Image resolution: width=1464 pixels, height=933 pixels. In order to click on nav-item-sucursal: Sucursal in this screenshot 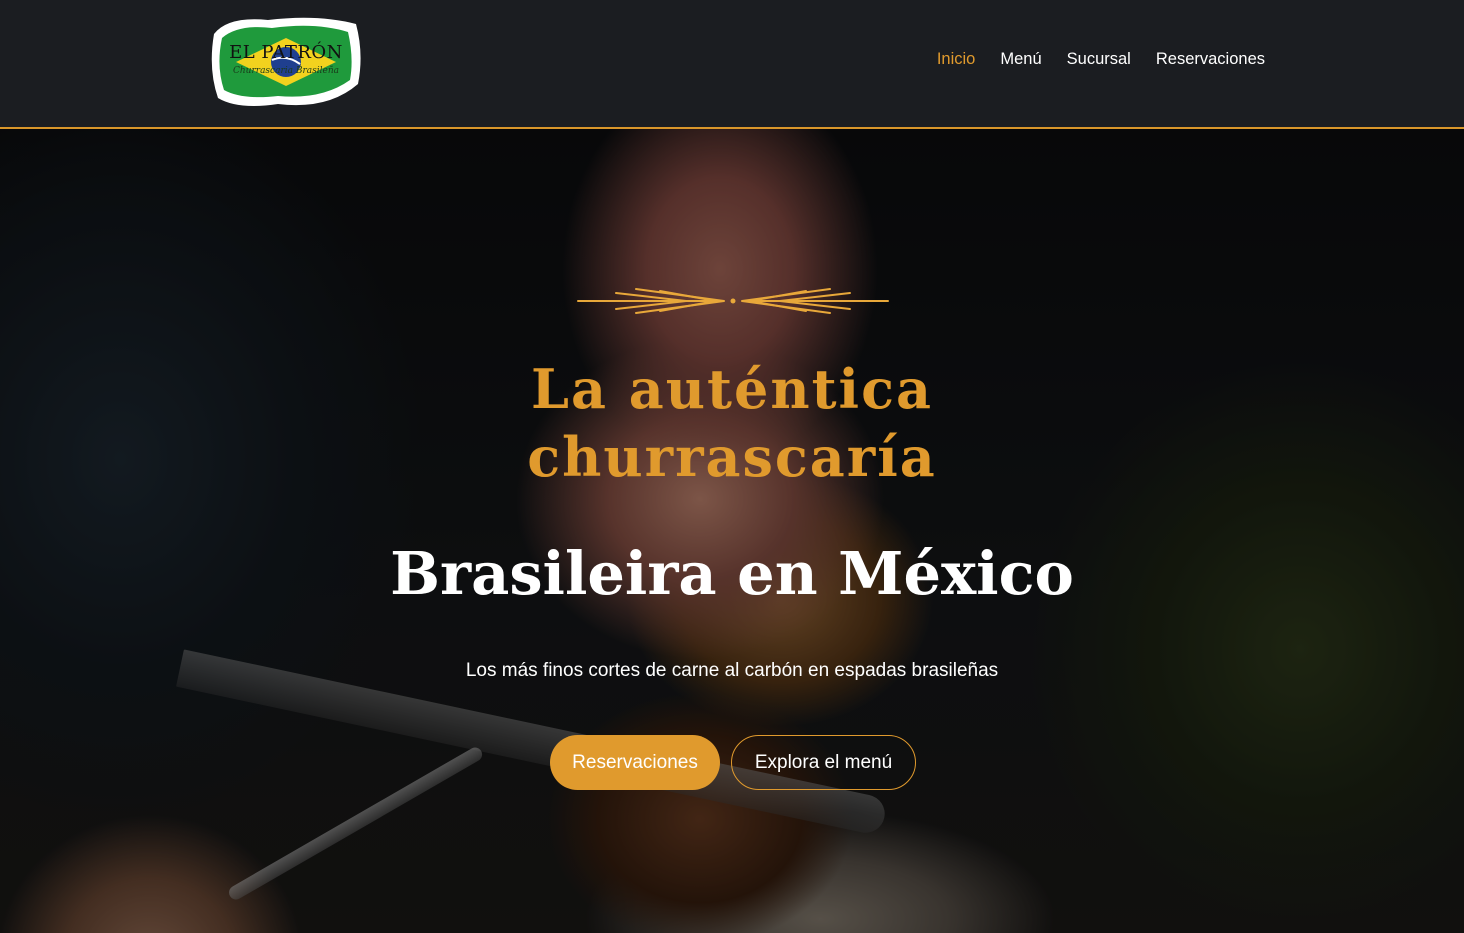, I will do `click(1099, 59)`.